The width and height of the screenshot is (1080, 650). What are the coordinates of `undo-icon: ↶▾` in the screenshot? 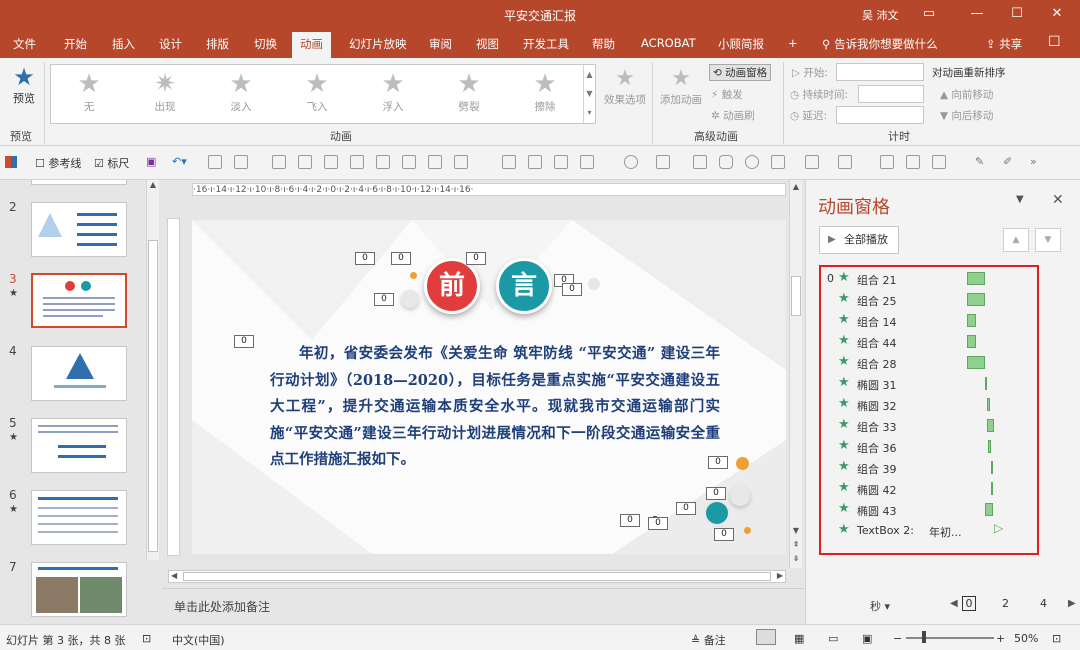 It's located at (179, 161).